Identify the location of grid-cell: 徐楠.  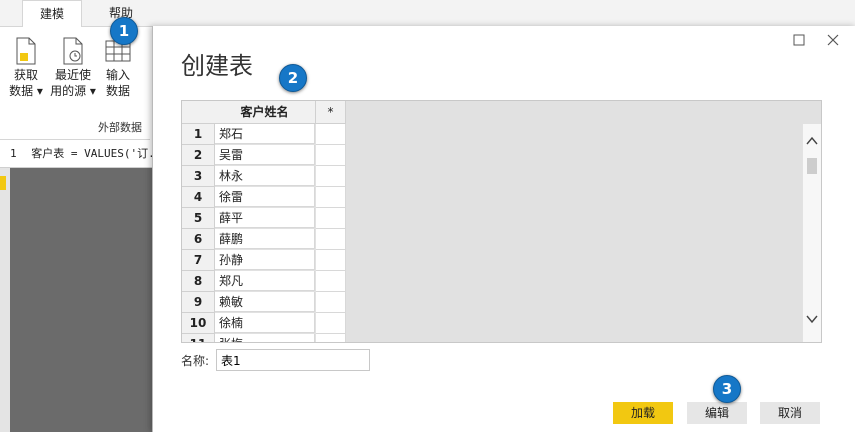
(265, 323).